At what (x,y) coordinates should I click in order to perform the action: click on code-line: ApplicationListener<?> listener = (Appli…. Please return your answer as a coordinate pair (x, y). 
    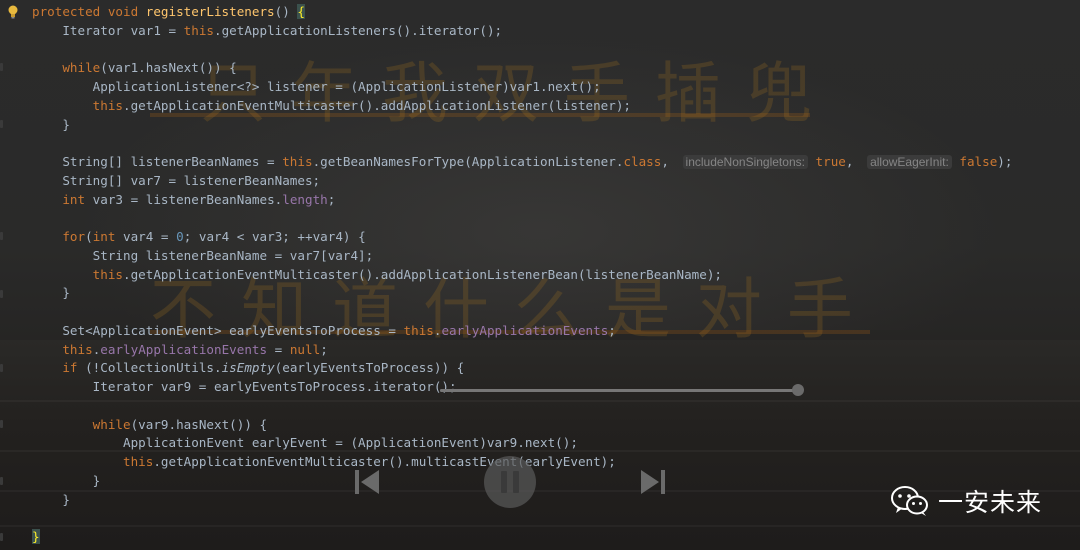
    Looking at the image, I should click on (556, 87).